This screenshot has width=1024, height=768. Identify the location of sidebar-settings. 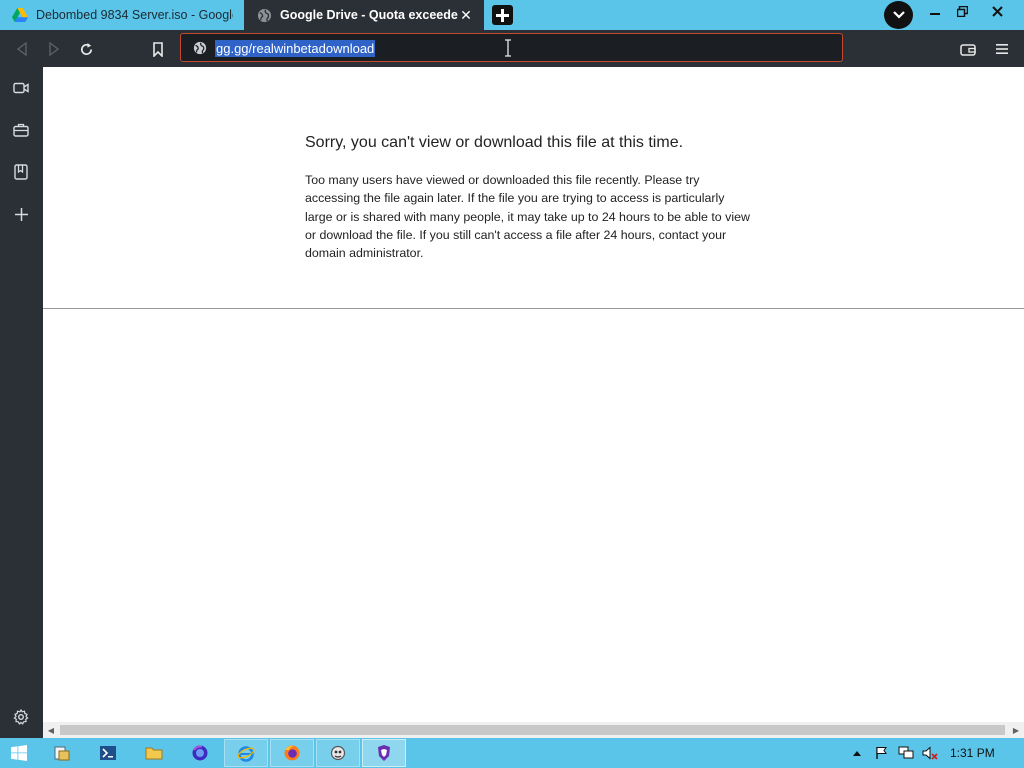
(21, 717).